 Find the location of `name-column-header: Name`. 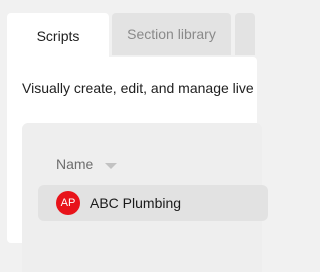

name-column-header: Name is located at coordinates (87, 164).